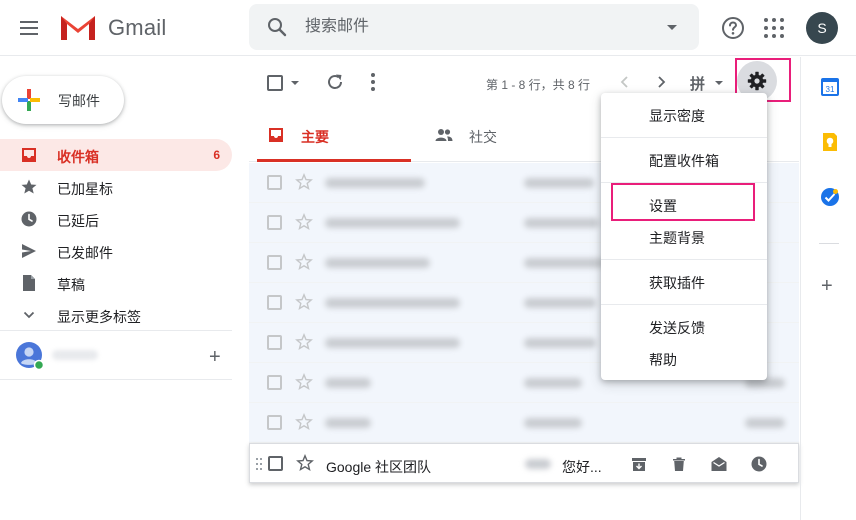 This screenshot has width=856, height=520. I want to click on top-header: Gmail S, so click(428, 28).